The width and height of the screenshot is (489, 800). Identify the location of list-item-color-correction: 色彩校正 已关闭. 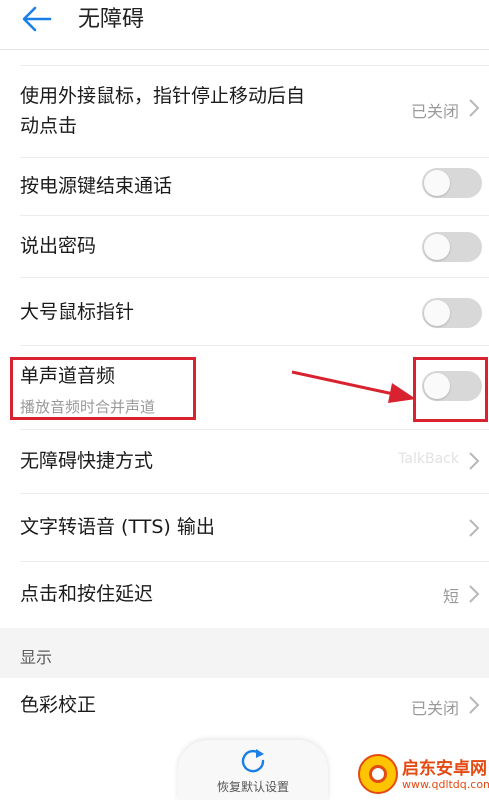
(244, 708).